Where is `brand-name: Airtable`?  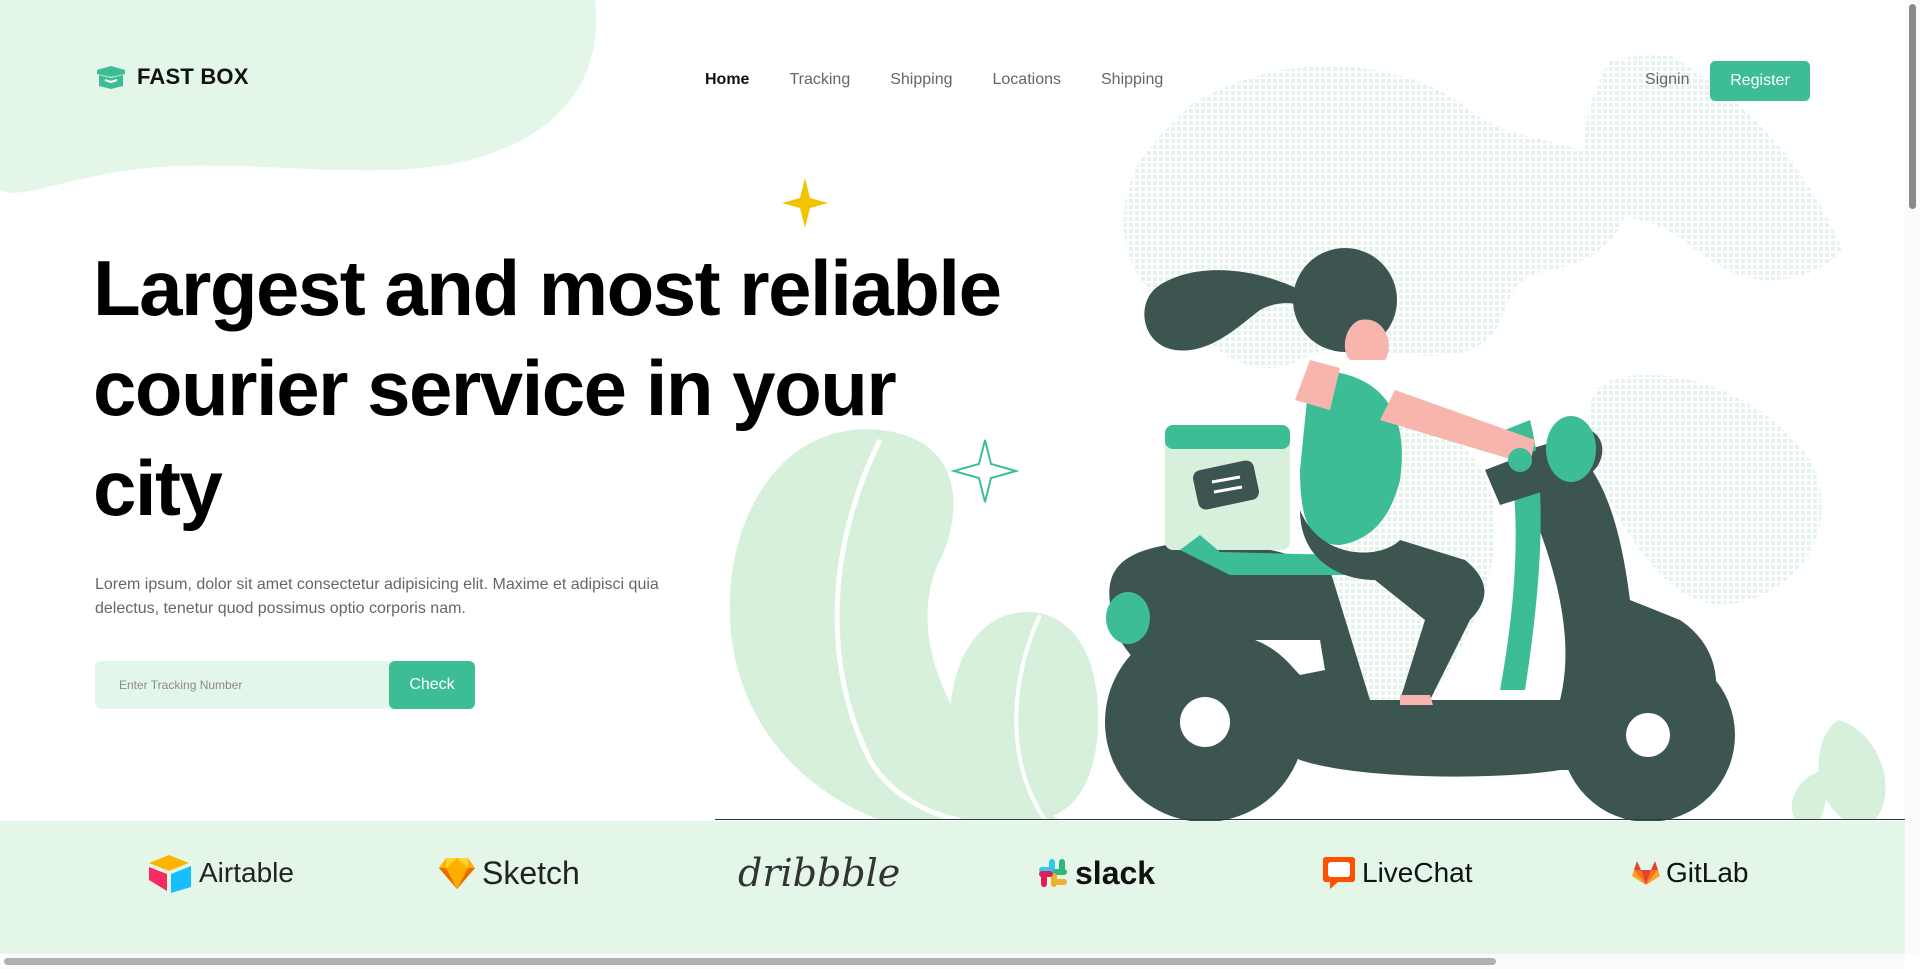 brand-name: Airtable is located at coordinates (246, 872).